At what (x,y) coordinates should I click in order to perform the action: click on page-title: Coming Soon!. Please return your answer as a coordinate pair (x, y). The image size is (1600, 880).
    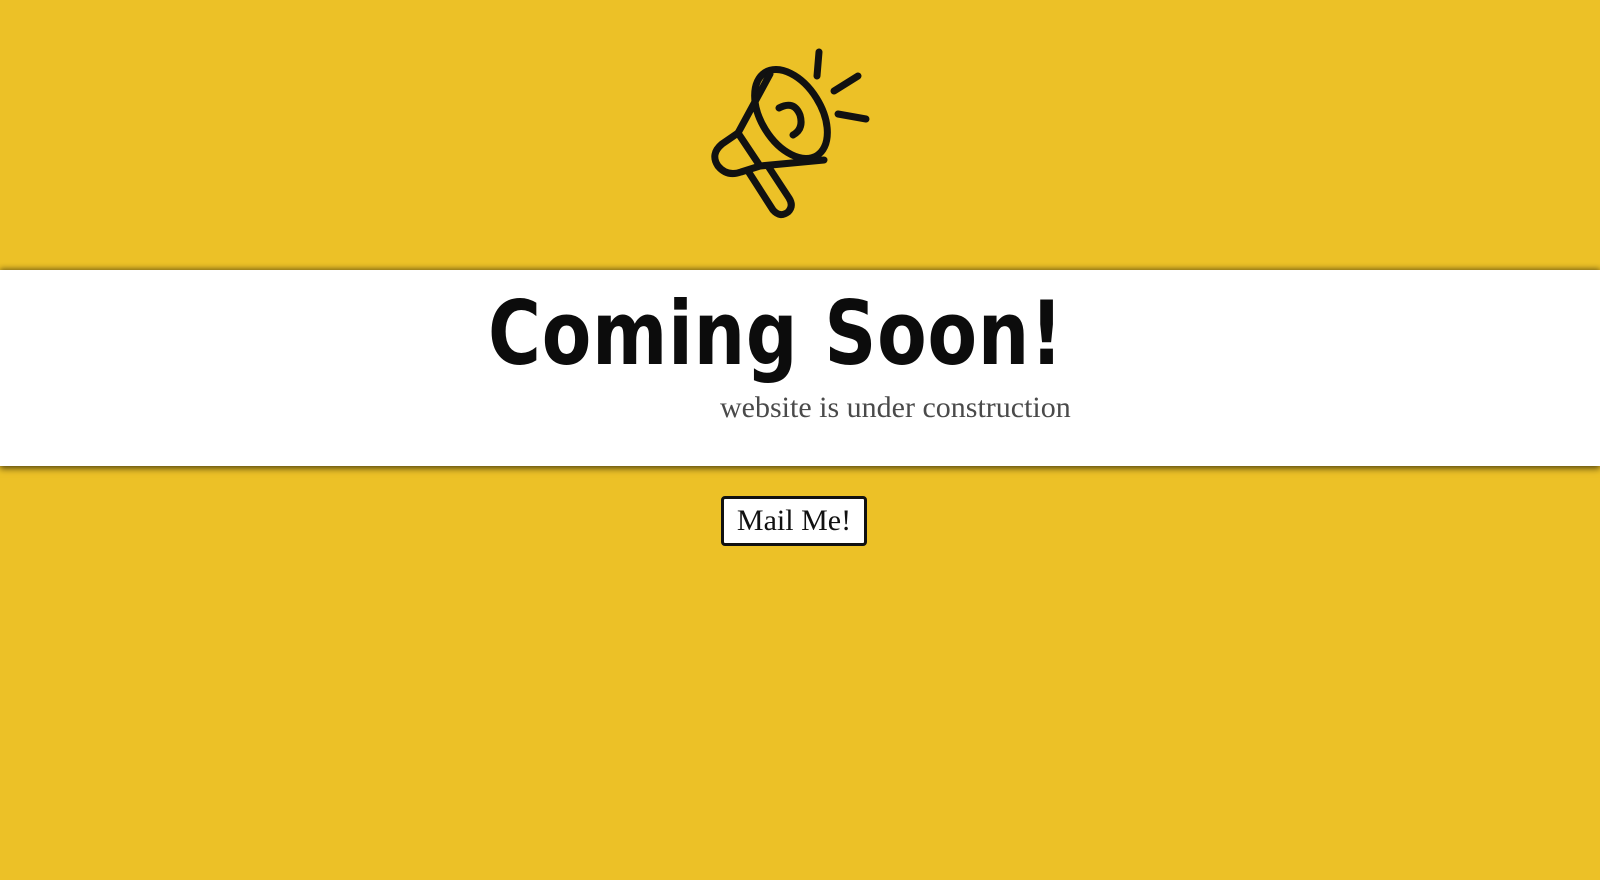
    Looking at the image, I should click on (776, 333).